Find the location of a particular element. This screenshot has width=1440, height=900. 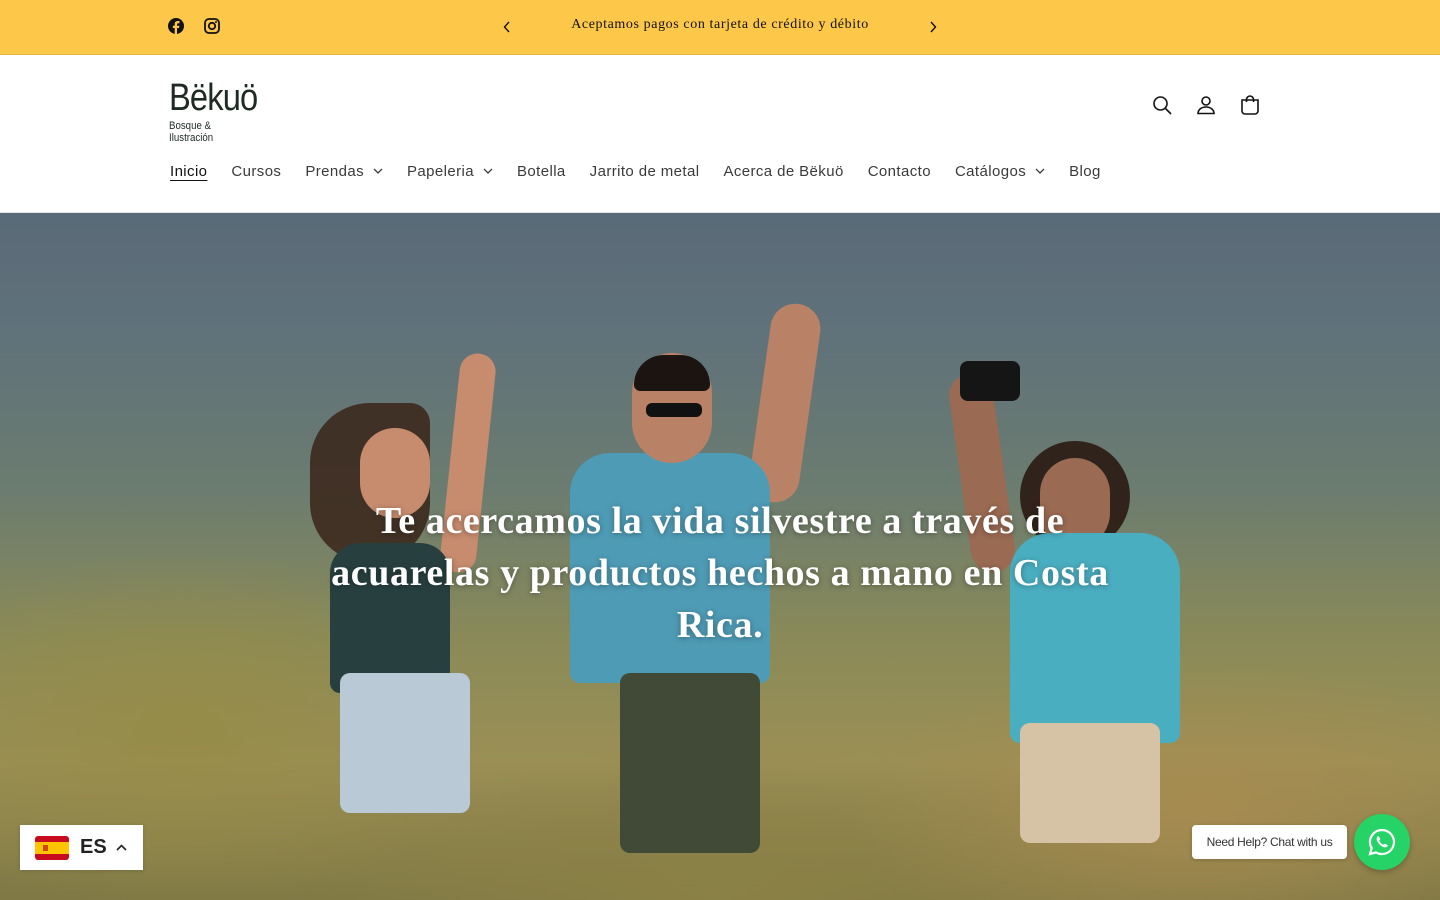

logo-tagline: Bosque & Ilustración is located at coordinates (191, 132).